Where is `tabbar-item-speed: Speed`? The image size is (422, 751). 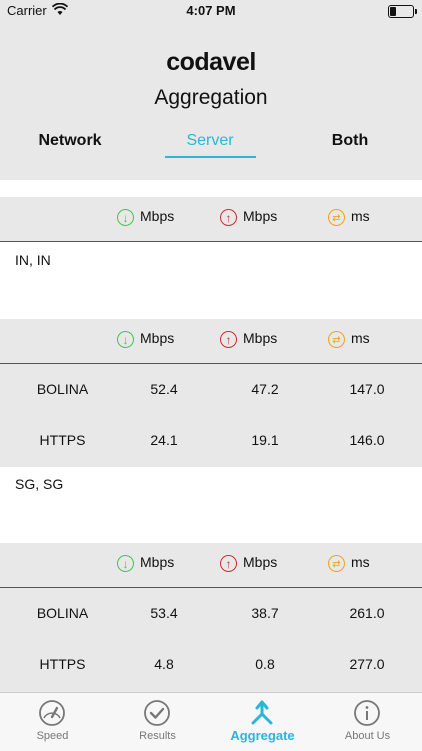 tabbar-item-speed: Speed is located at coordinates (52, 722).